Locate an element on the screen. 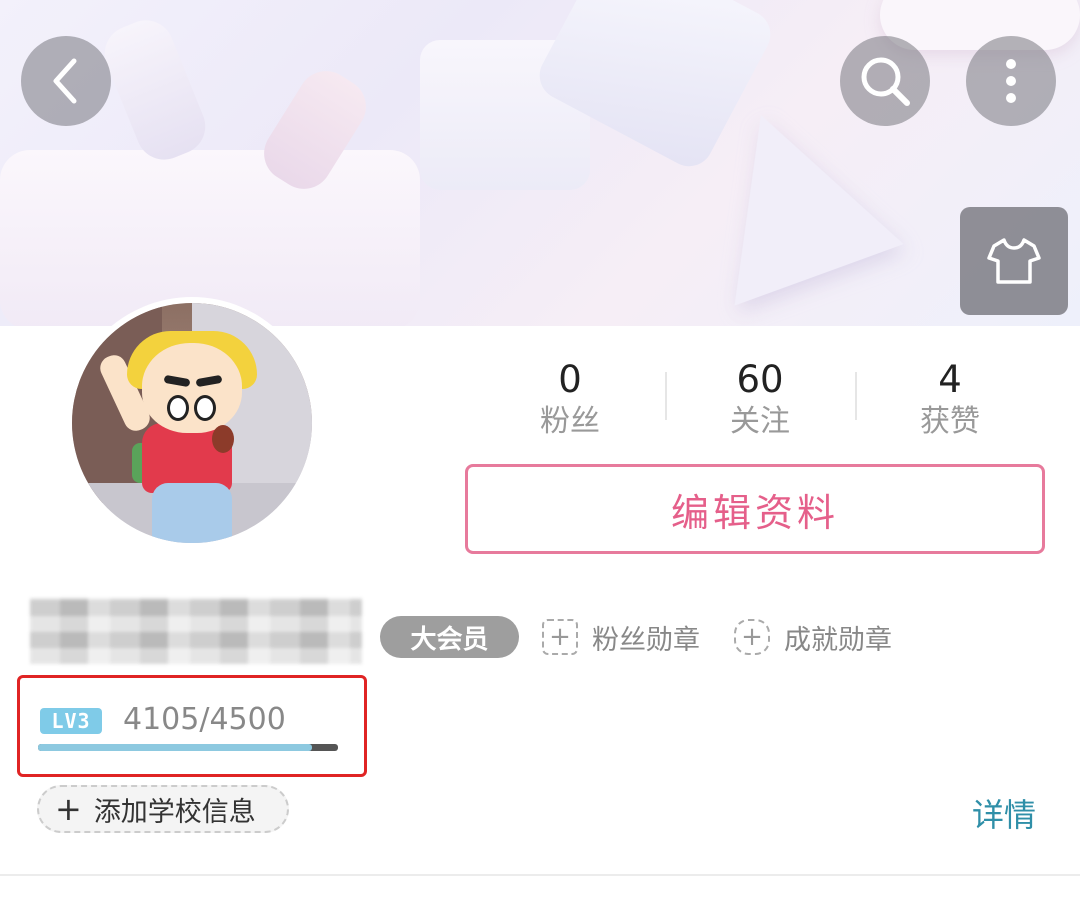 This screenshot has height=911, width=1080. fans-label: 粉丝 is located at coordinates (570, 421).